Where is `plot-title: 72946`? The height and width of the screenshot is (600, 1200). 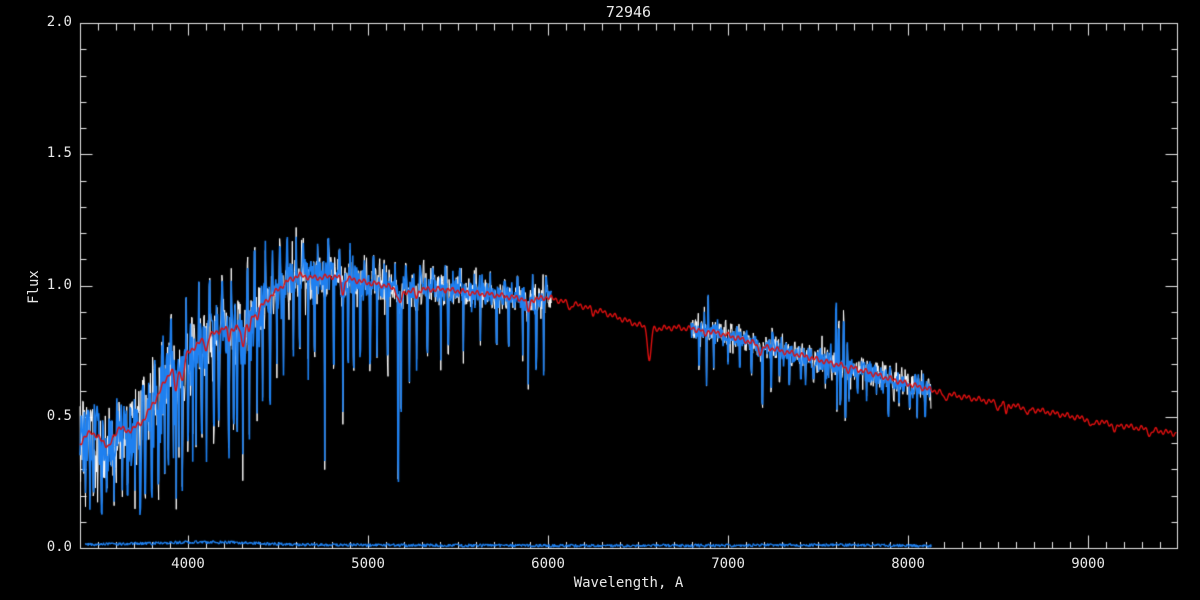 plot-title: 72946 is located at coordinates (628, 12).